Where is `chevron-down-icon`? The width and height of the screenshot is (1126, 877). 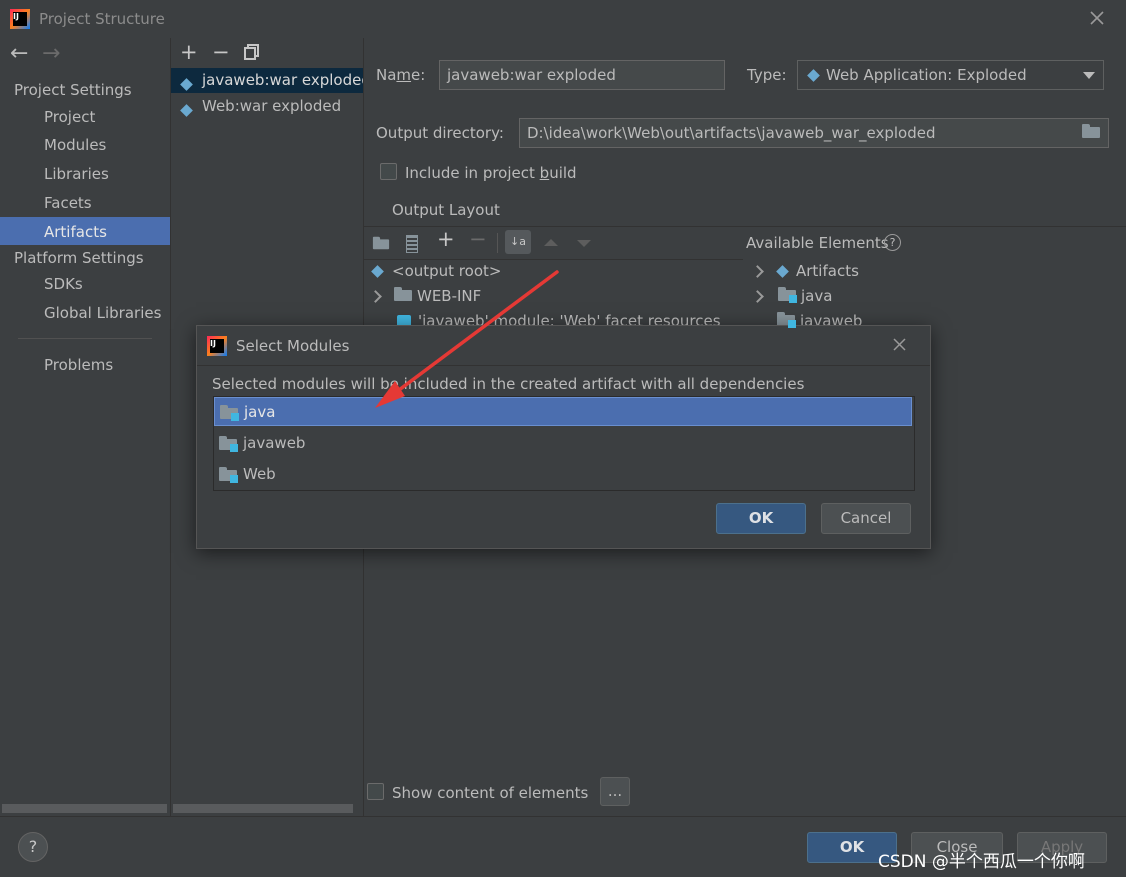 chevron-down-icon is located at coordinates (1089, 75).